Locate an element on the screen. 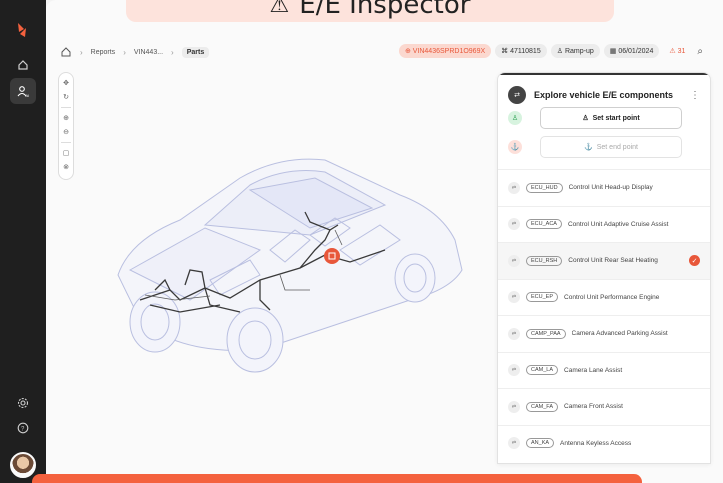 This screenshot has height=483, width=723. breadcrumb: › Reports › VIN443... › Parts is located at coordinates (135, 52).